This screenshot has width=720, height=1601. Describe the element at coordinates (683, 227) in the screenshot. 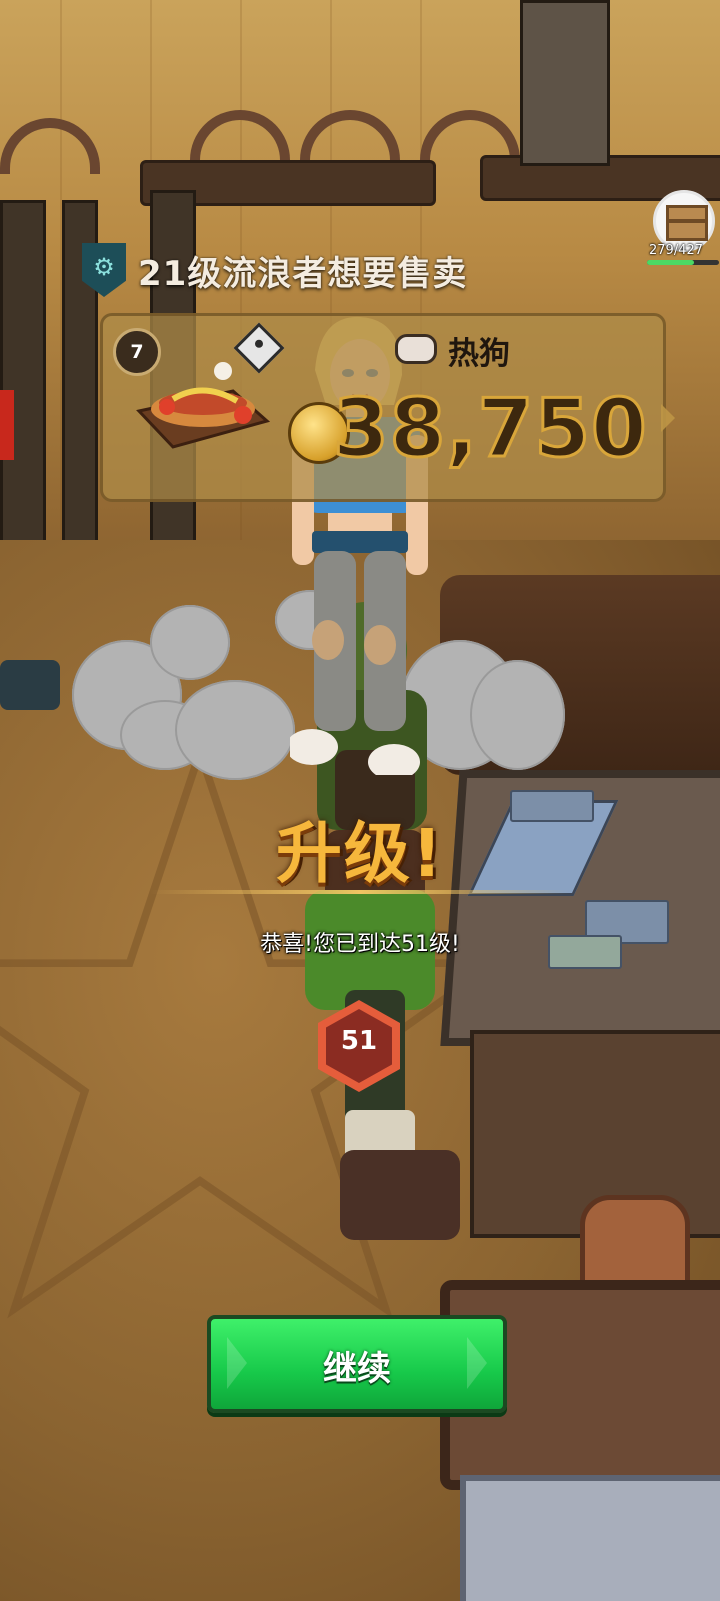

I see `chest-hud: 279/427` at that location.